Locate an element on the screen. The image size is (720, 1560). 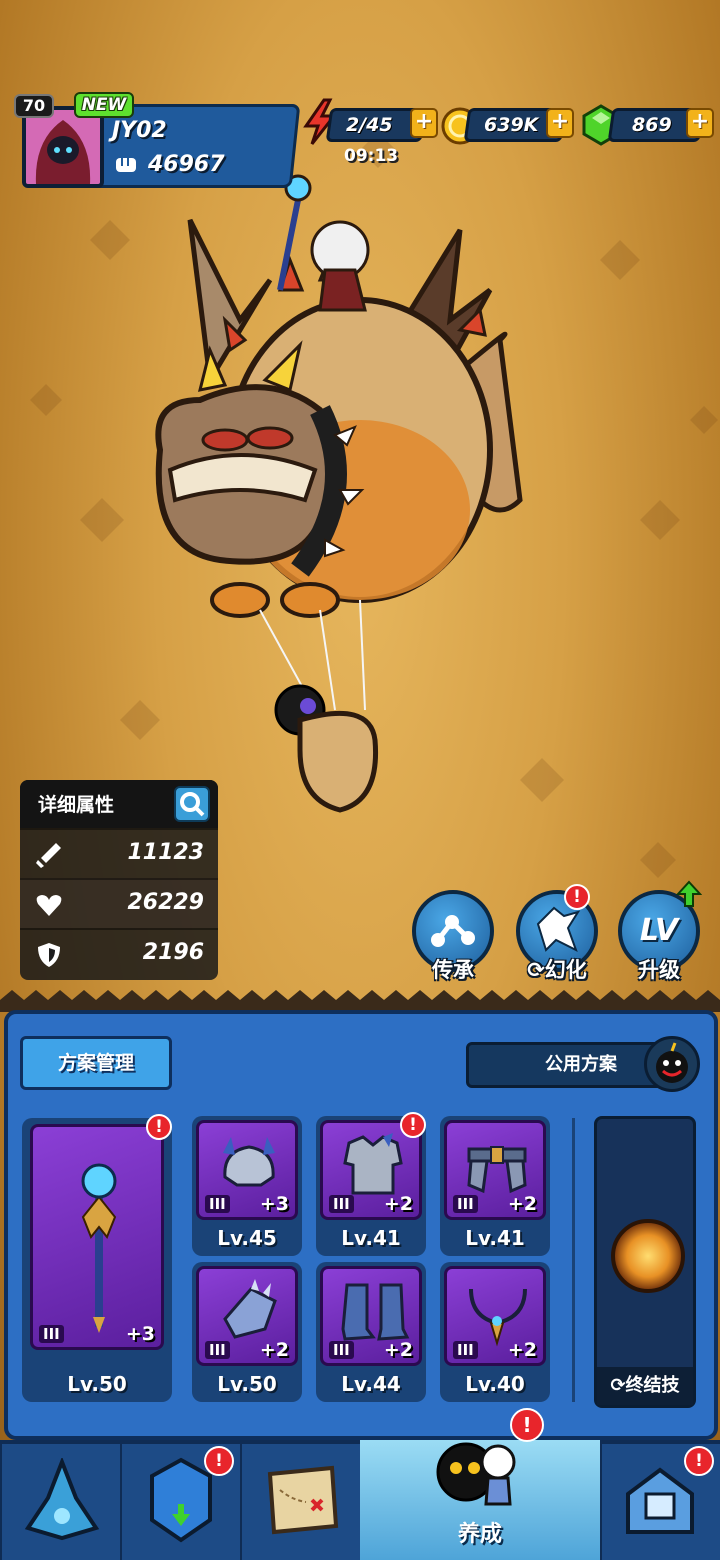
transform-label: ⟳幻化 is located at coordinates (557, 969).